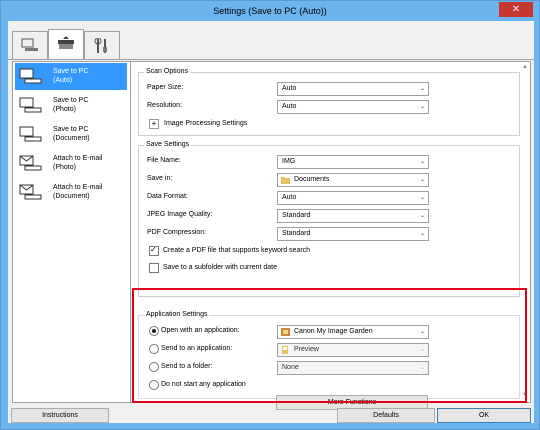 The height and width of the screenshot is (430, 540). Describe the element at coordinates (353, 107) in the screenshot. I see `resolution-dropdown: Auto ⌄` at that location.